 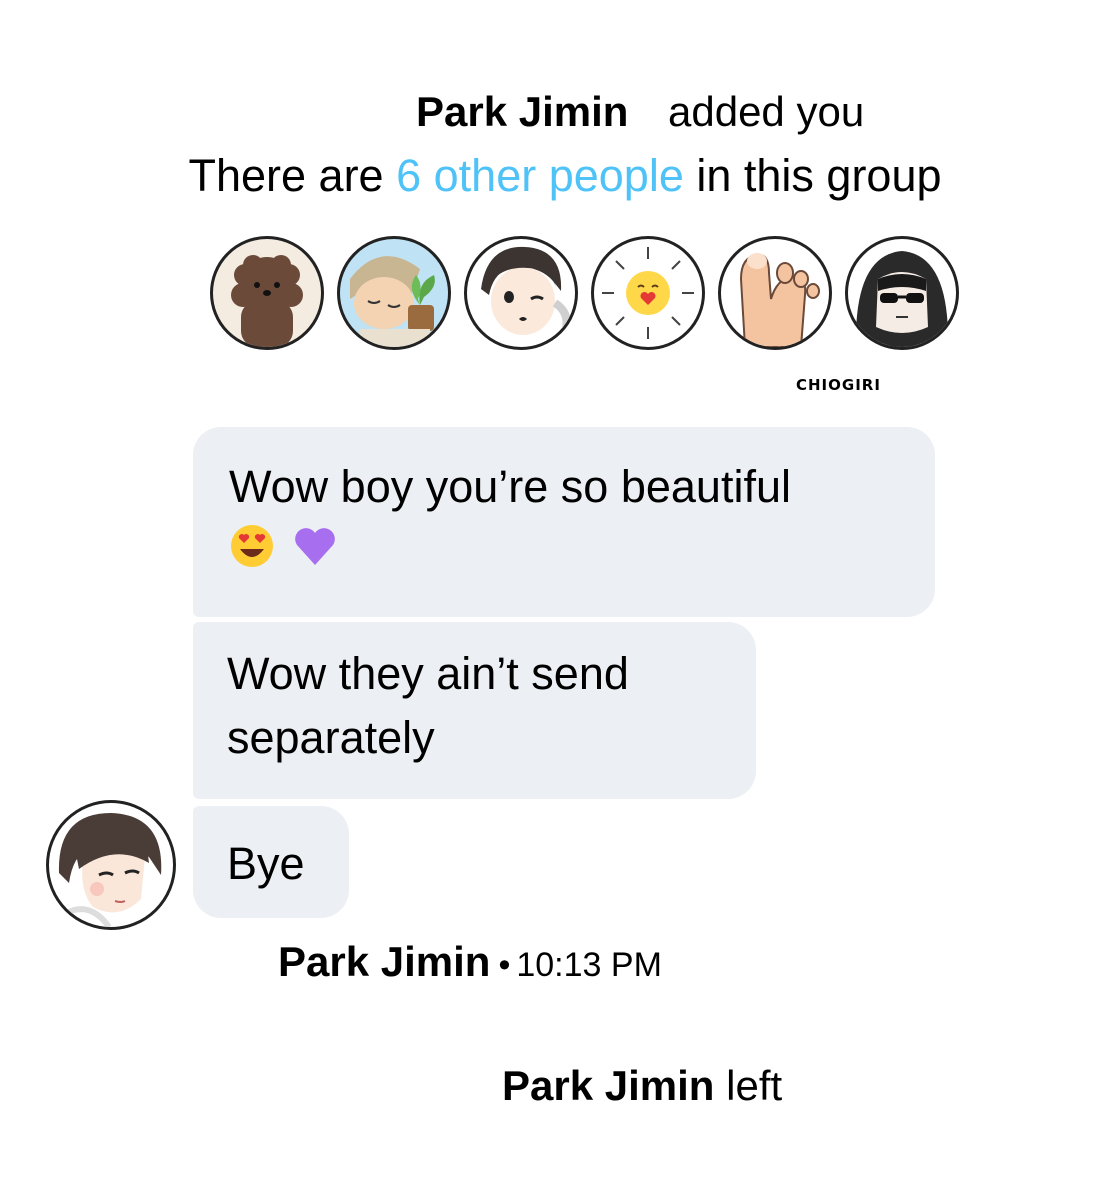 I want to click on message-bubble: Bye, so click(x=271, y=862).